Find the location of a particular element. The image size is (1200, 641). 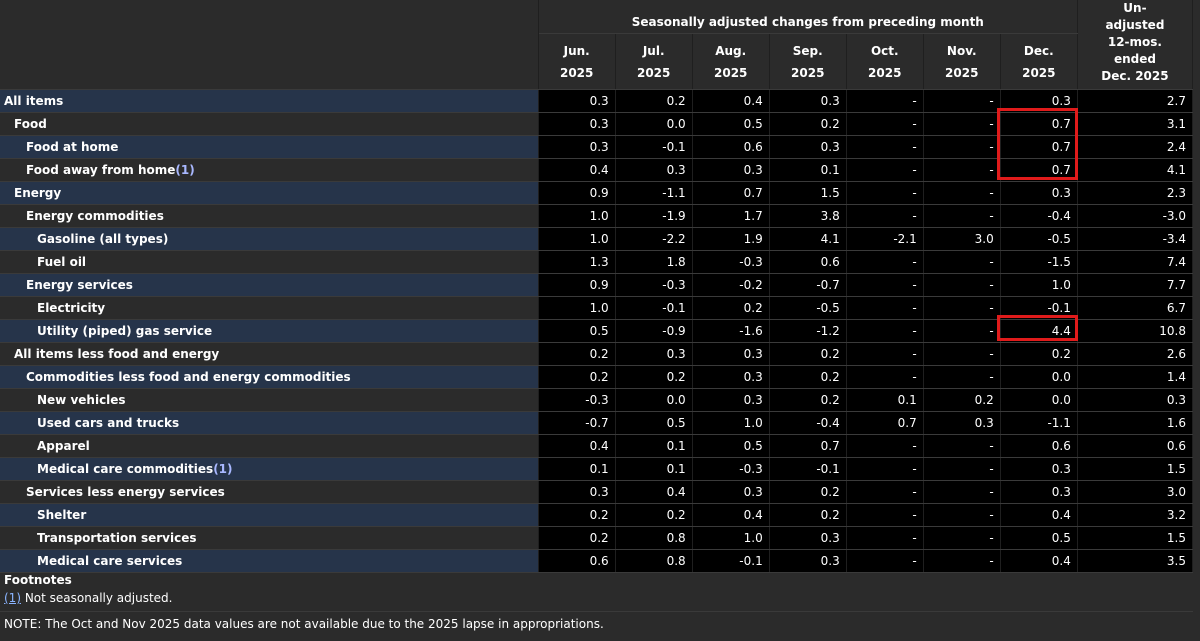

month-name: Nov. is located at coordinates (961, 50).